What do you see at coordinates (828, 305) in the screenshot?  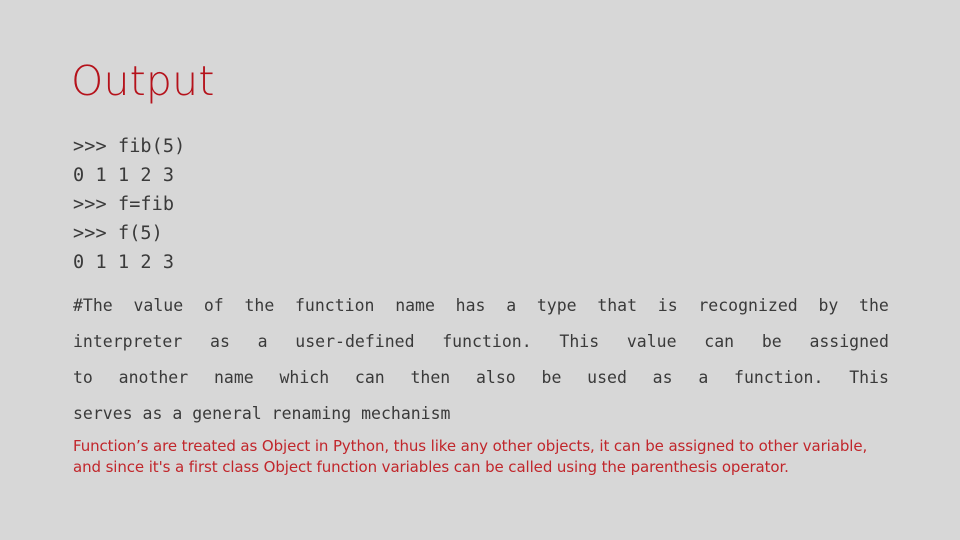 I see `word: by` at bounding box center [828, 305].